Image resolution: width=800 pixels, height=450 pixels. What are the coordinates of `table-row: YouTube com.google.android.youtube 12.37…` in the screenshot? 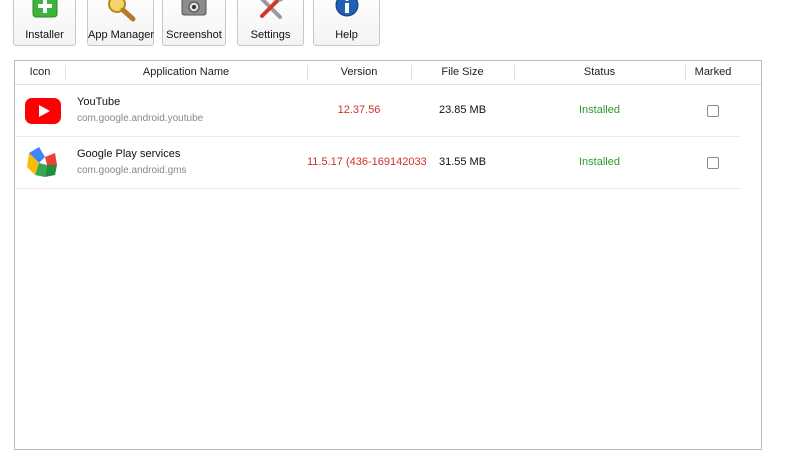 It's located at (378, 111).